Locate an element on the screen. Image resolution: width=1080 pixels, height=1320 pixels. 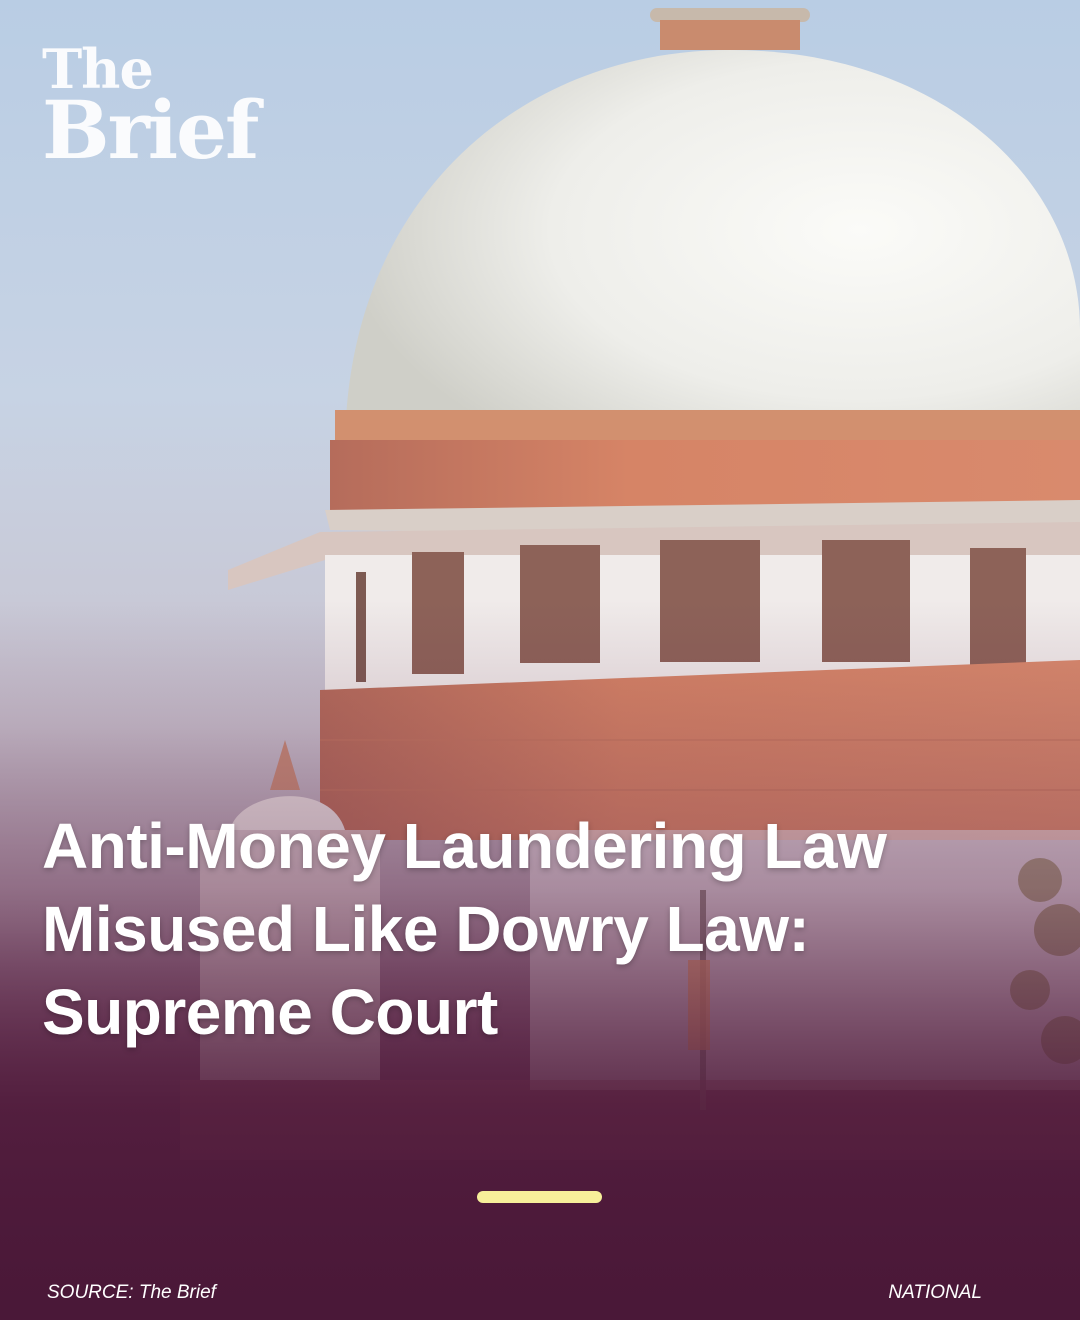
brand-logo: The Brief is located at coordinates (150, 109).